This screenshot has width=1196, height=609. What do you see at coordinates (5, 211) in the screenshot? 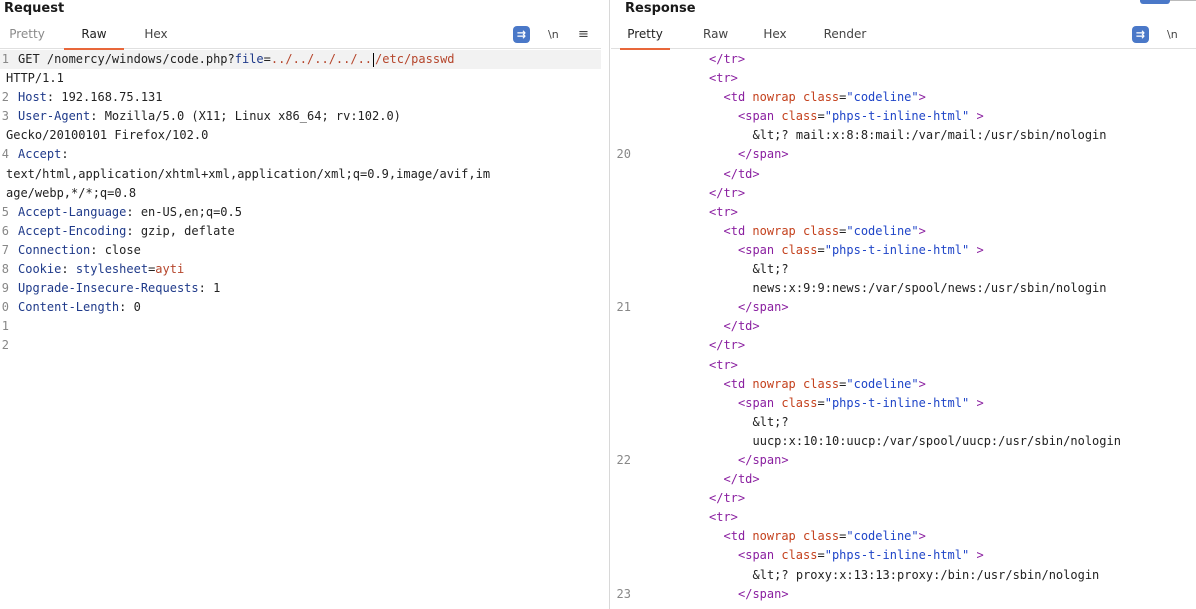
I see `line-number: 5` at bounding box center [5, 211].